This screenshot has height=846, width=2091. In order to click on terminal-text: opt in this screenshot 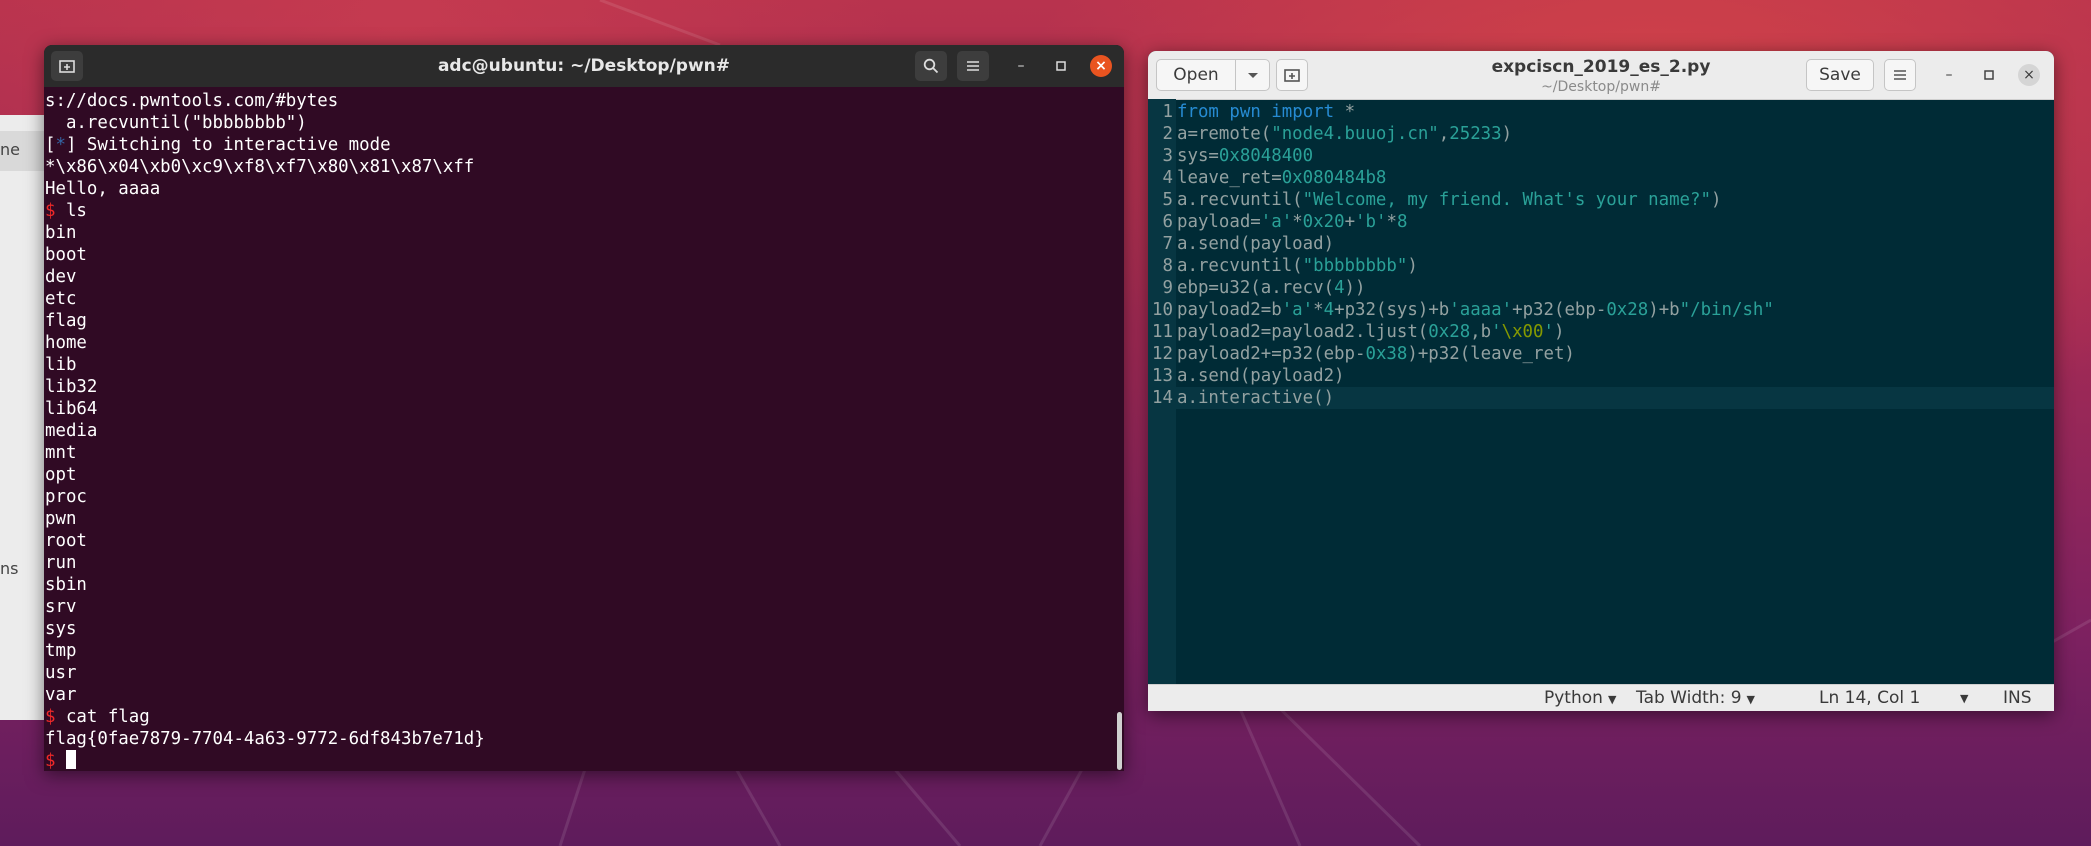, I will do `click(61, 475)`.